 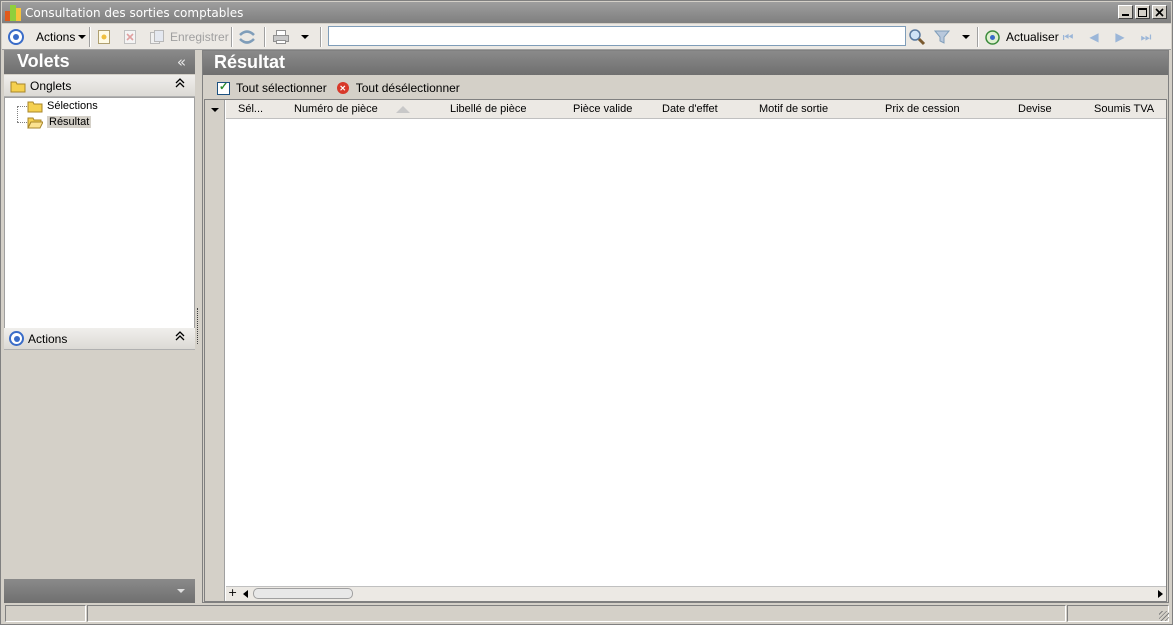 I want to click on tree-item-selections: Sélections, so click(x=62, y=106).